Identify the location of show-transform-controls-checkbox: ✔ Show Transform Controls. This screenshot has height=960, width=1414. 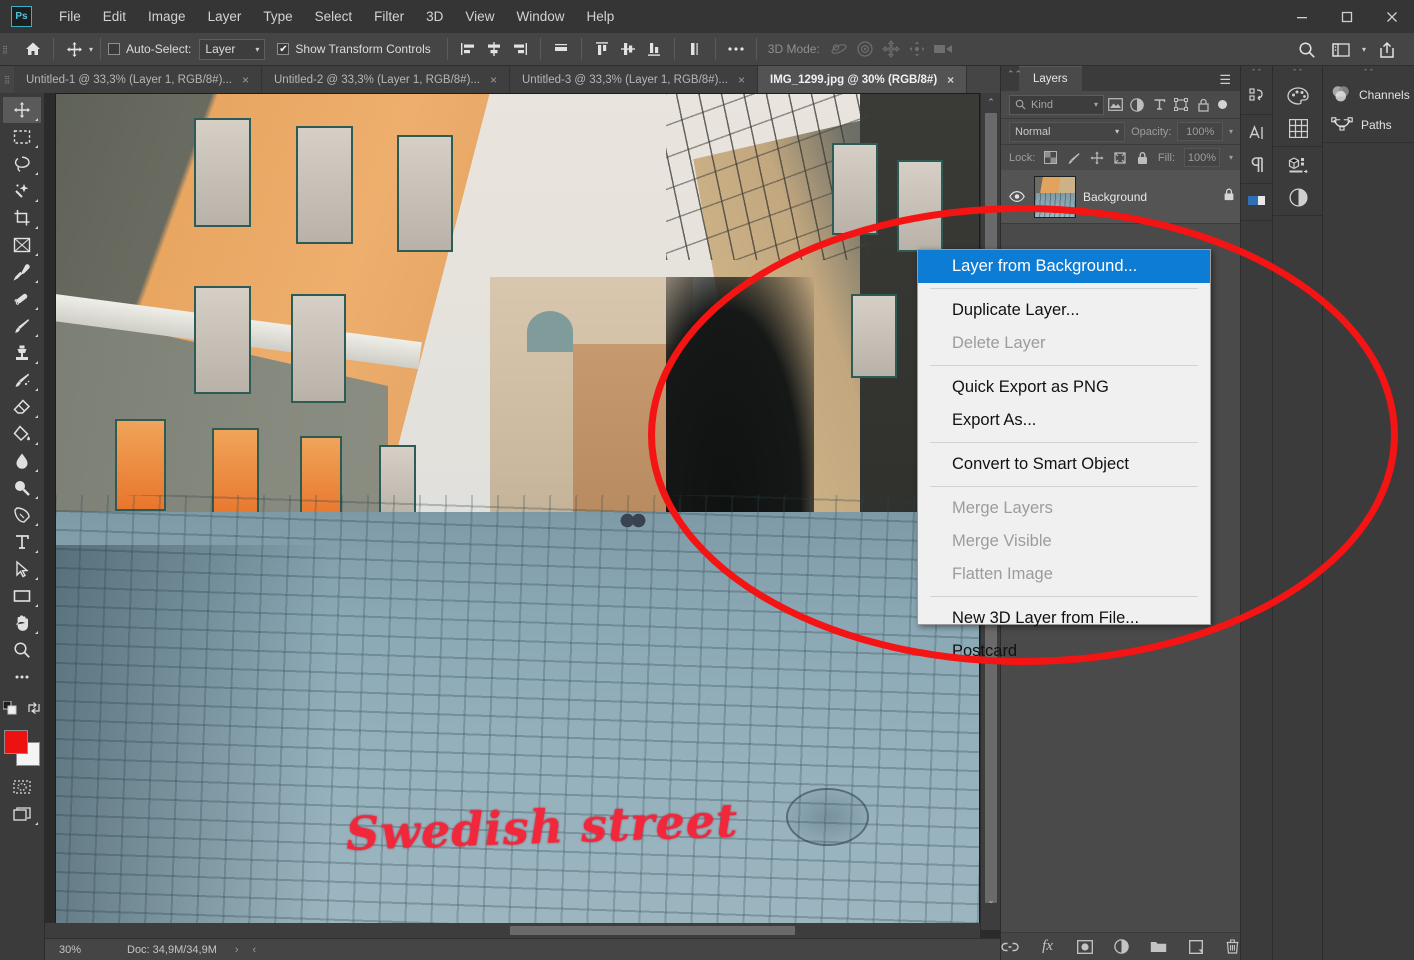
(354, 49).